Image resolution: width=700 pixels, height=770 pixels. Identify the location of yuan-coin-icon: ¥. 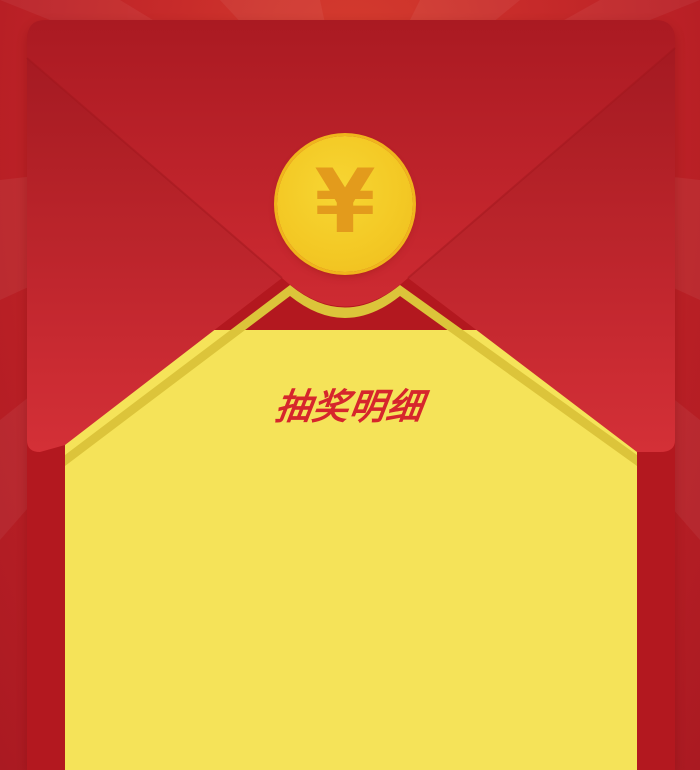
(345, 201).